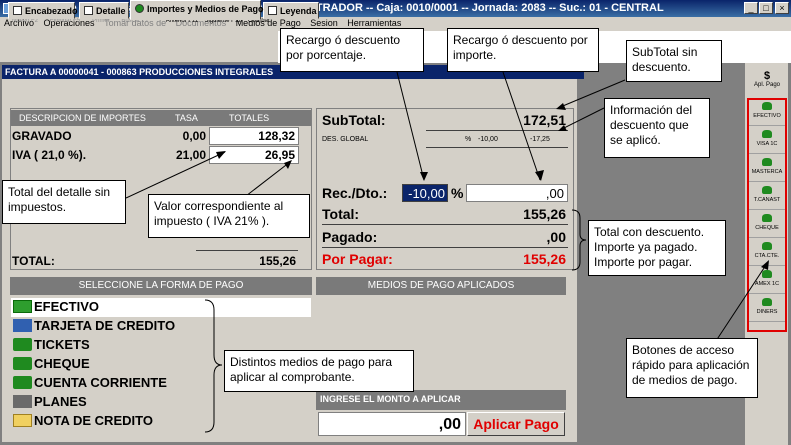  I want to click on total-value-right: 155,26, so click(544, 214).